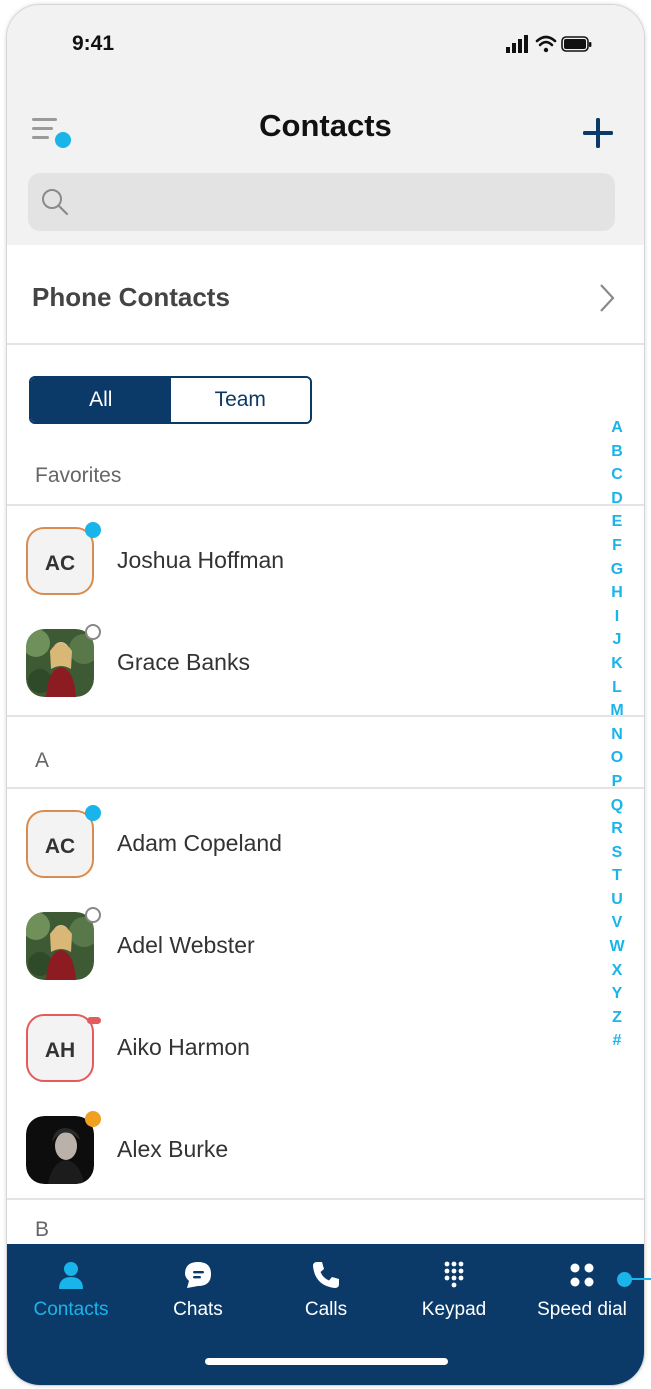 The height and width of the screenshot is (1389, 651). Describe the element at coordinates (173, 1149) in the screenshot. I see `contact-name: Alex Burke` at that location.